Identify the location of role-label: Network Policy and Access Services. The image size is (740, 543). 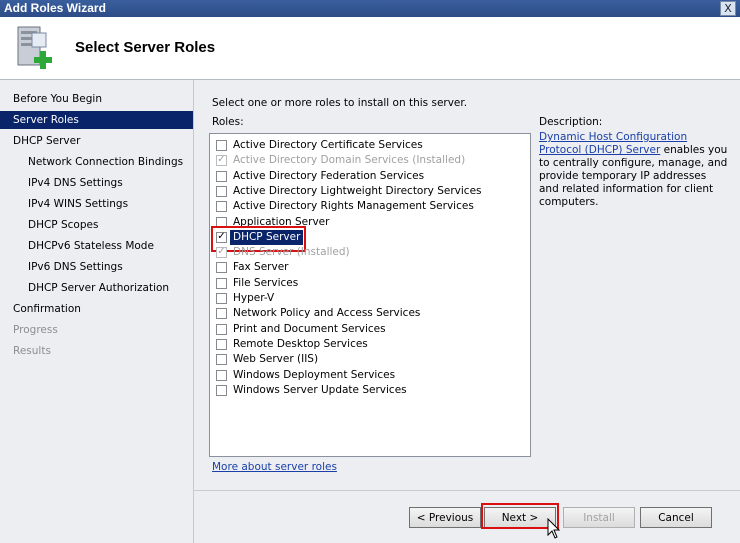
(327, 313).